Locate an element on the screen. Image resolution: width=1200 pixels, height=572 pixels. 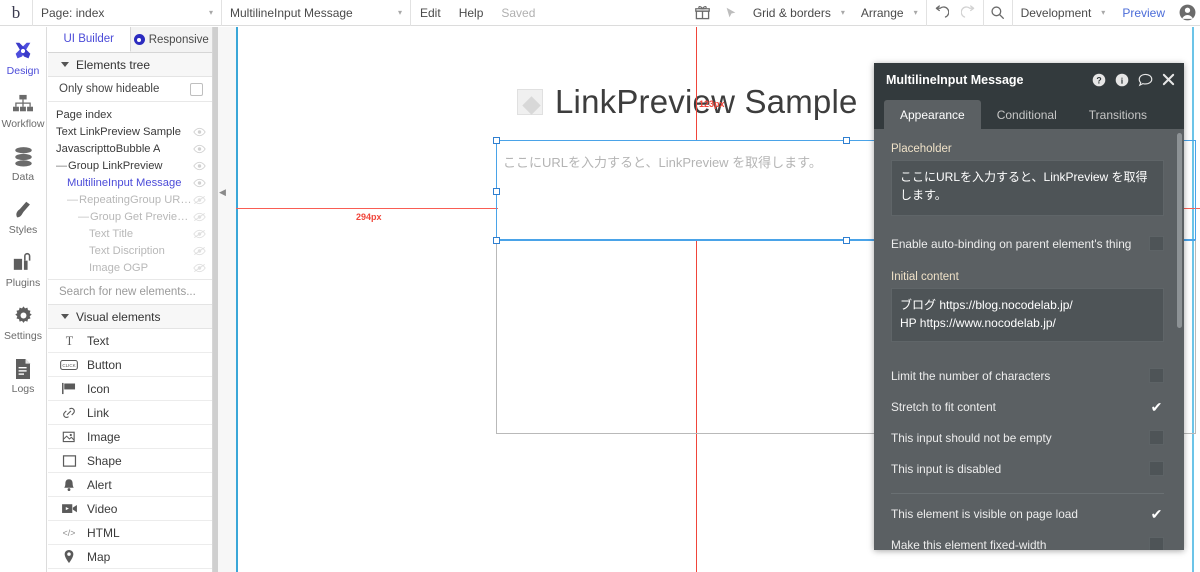
property-panel-header-icons: ? i is located at coordinates (1133, 80).